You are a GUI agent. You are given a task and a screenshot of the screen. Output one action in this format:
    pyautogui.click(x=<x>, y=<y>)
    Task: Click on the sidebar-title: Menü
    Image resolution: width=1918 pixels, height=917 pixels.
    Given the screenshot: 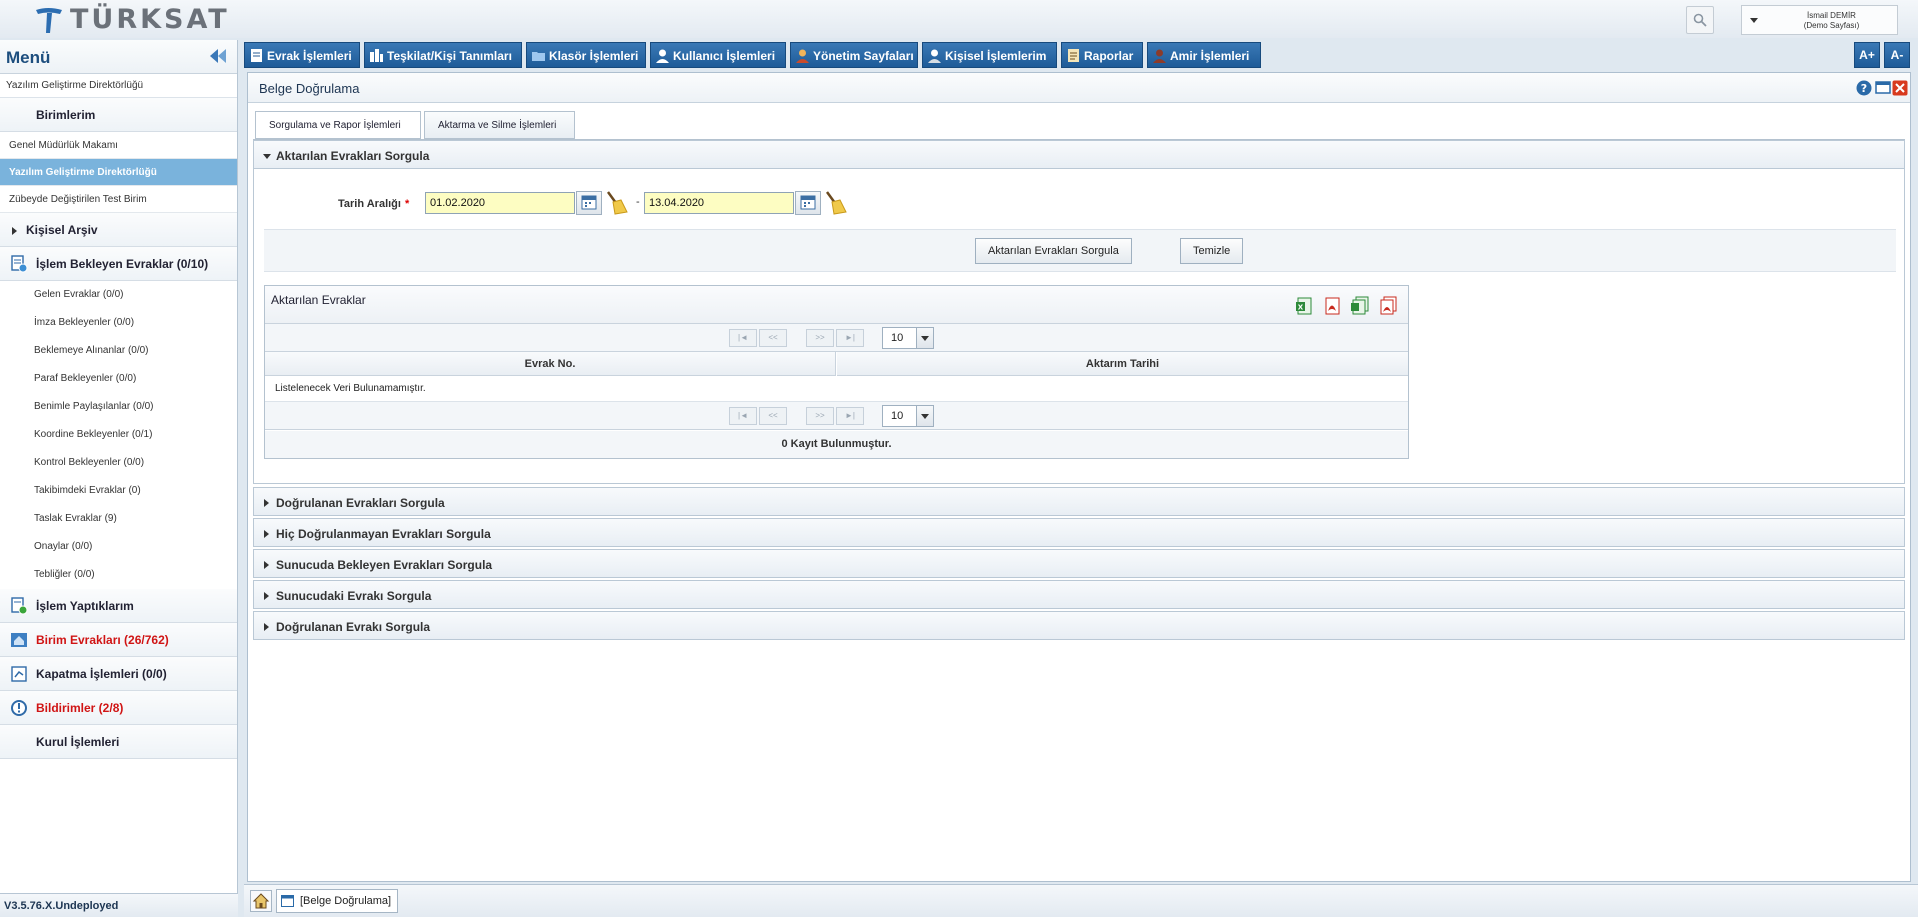 What is the action you would take?
    pyautogui.click(x=28, y=57)
    